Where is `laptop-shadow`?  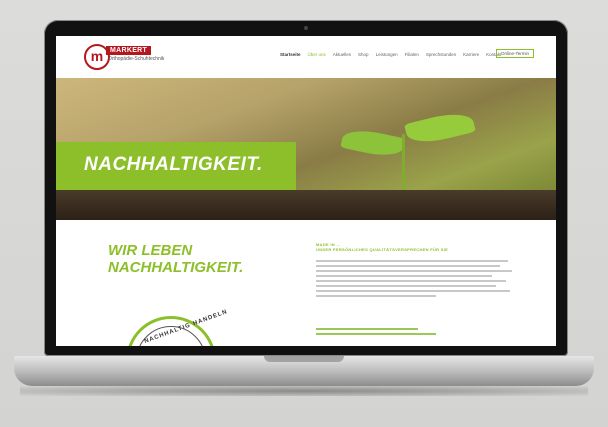
laptop-shadow is located at coordinates (304, 391).